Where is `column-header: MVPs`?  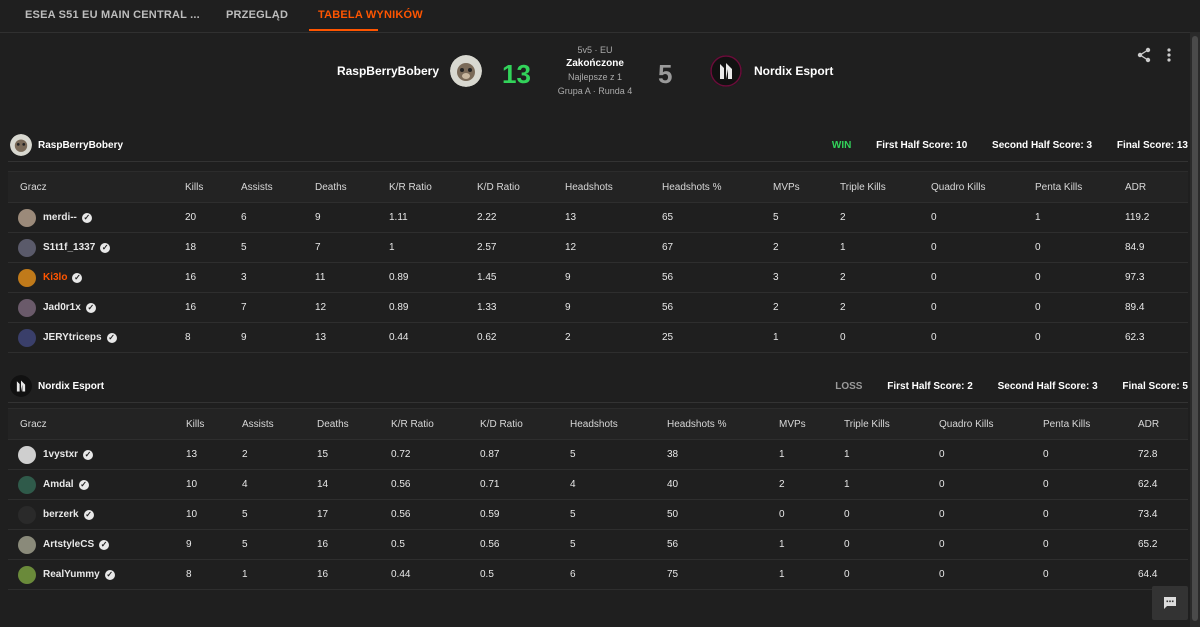 column-header: MVPs is located at coordinates (806, 187).